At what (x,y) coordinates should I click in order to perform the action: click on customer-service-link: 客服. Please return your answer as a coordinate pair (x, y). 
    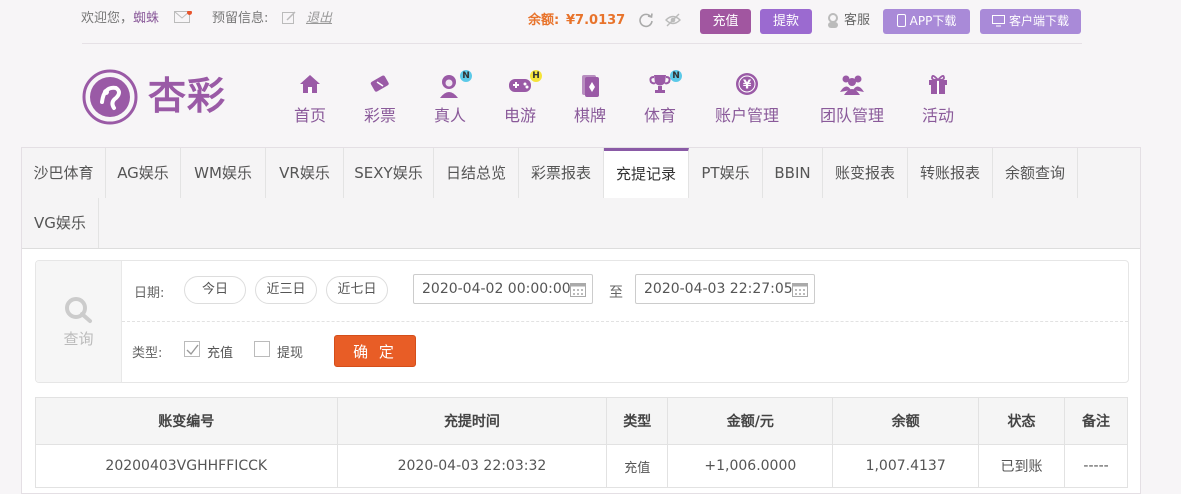
    Looking at the image, I should click on (857, 21).